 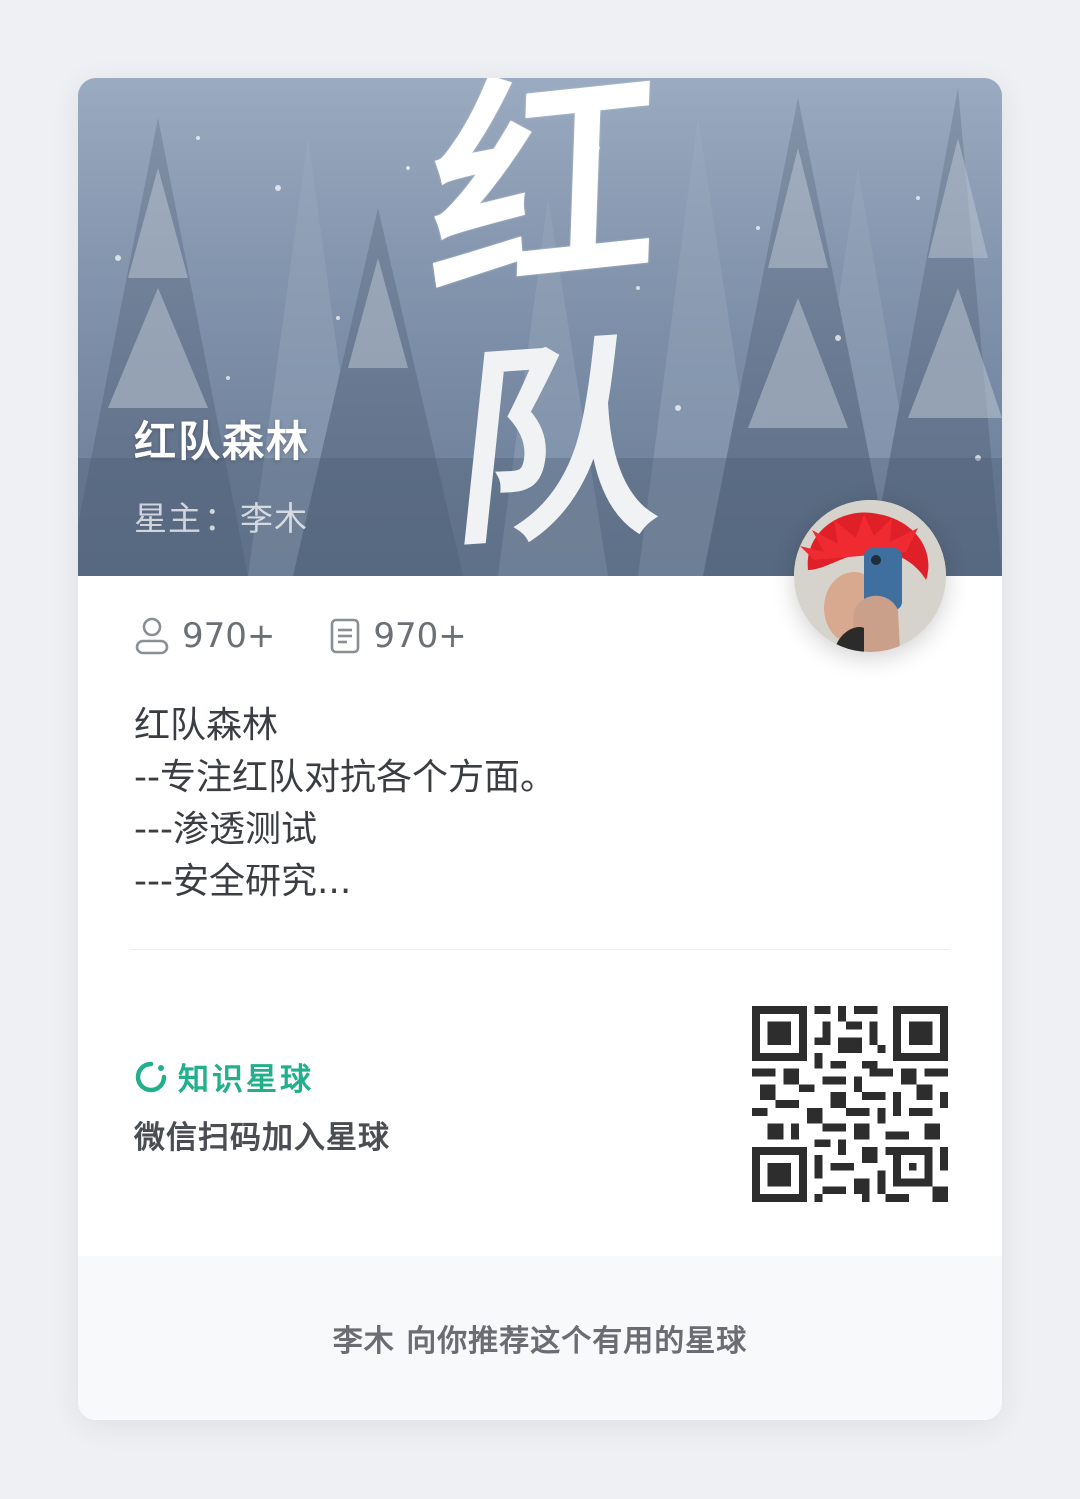 What do you see at coordinates (540, 949) in the screenshot?
I see `divider` at bounding box center [540, 949].